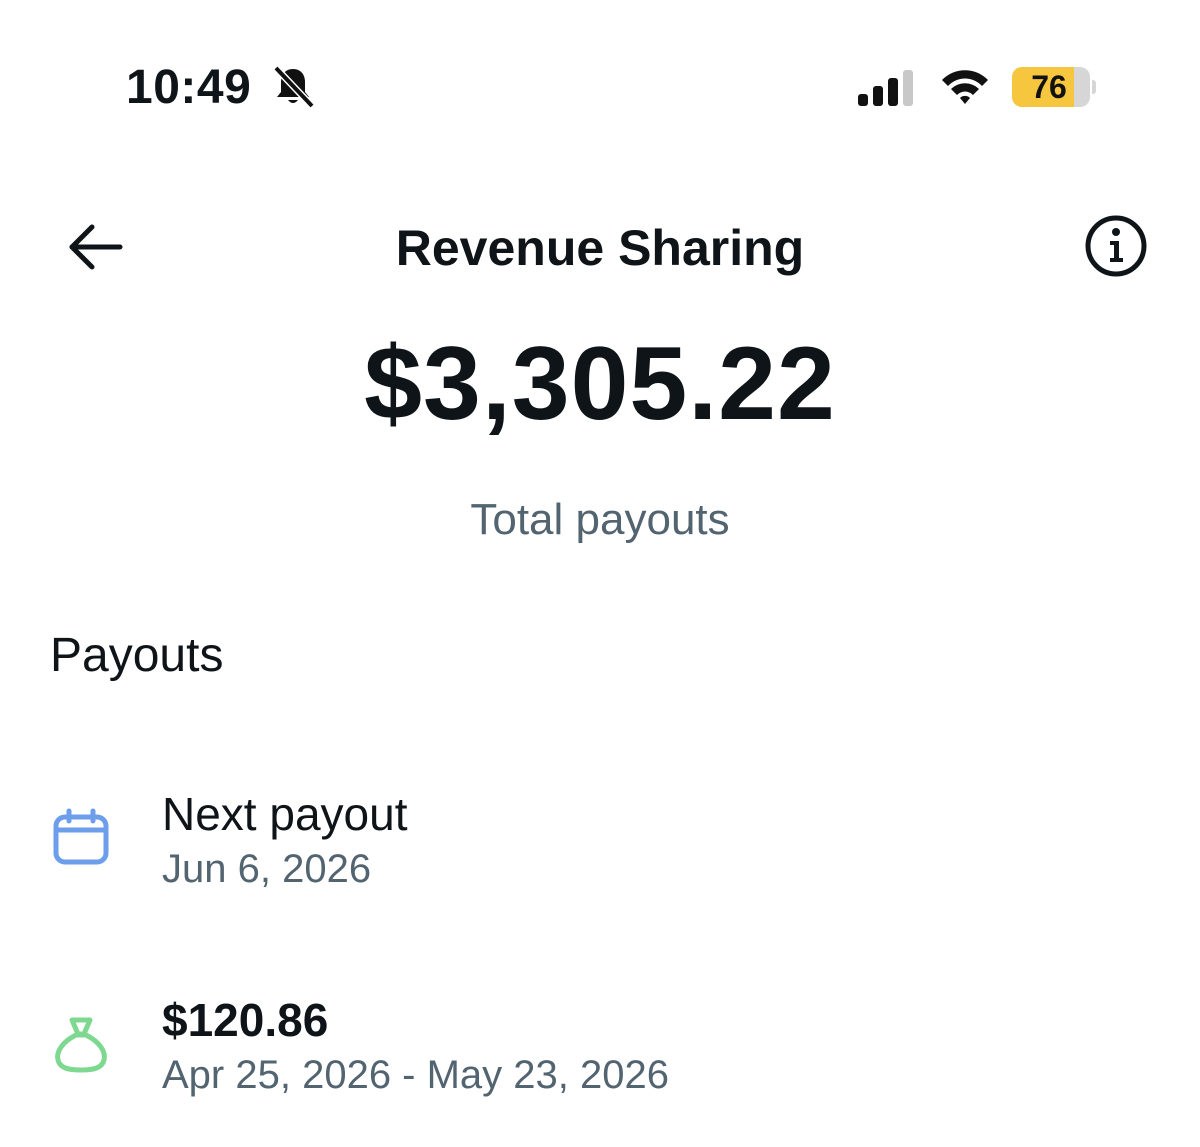  Describe the element at coordinates (81, 1045) in the screenshot. I see `money-bag-icon` at that location.